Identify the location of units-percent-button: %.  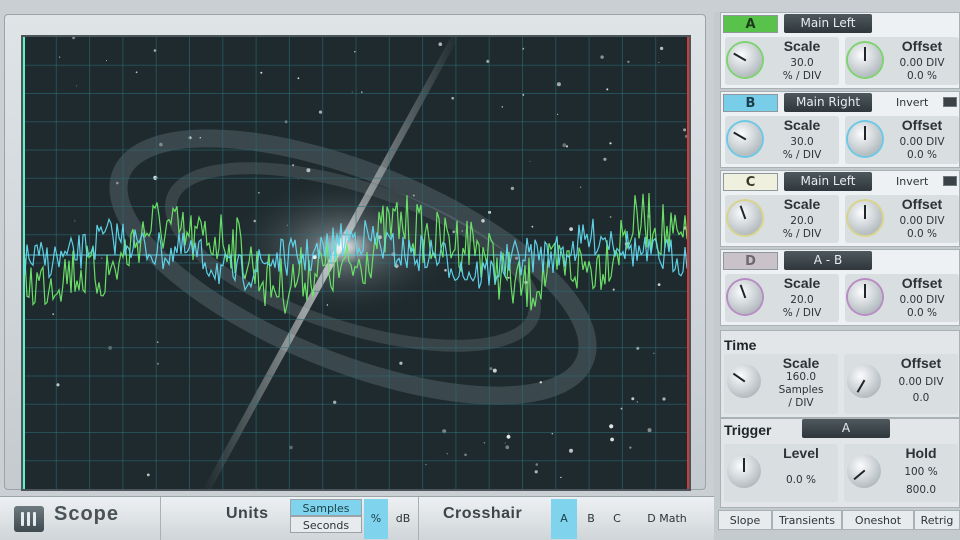
(376, 519).